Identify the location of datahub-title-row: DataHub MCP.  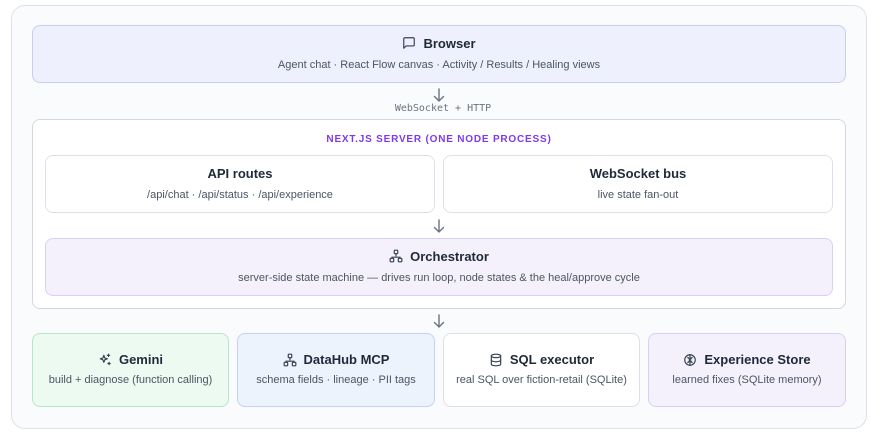
(336, 359).